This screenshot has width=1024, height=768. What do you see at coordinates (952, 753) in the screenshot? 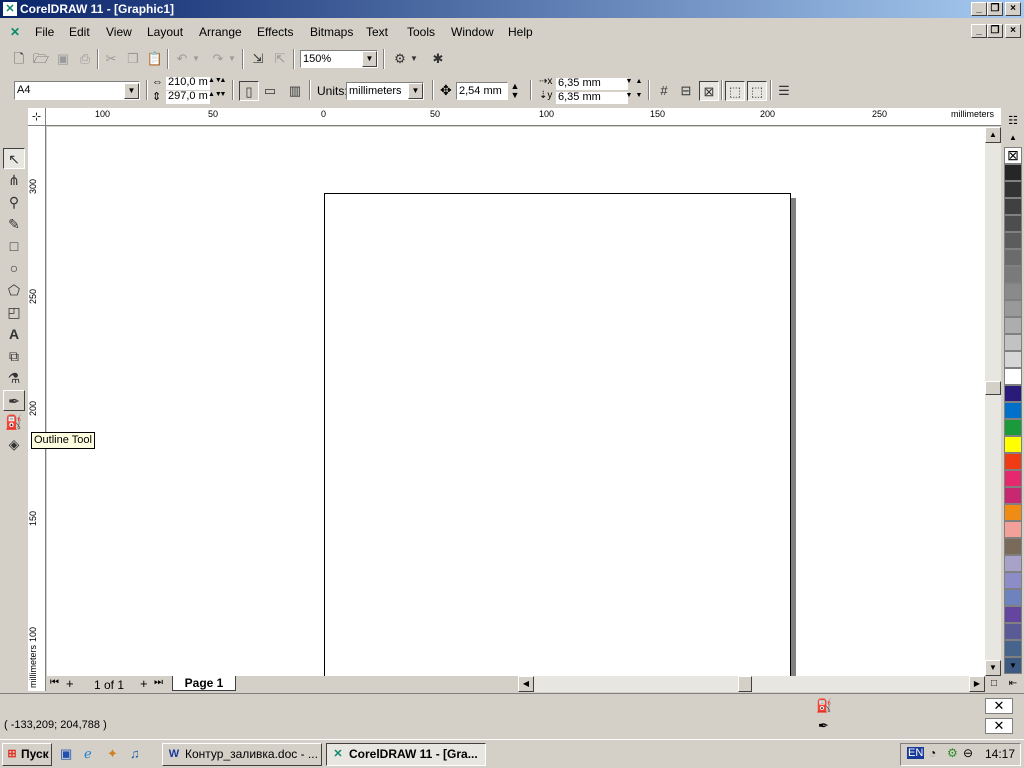
I see `tray-network-icon: ⚙` at bounding box center [952, 753].